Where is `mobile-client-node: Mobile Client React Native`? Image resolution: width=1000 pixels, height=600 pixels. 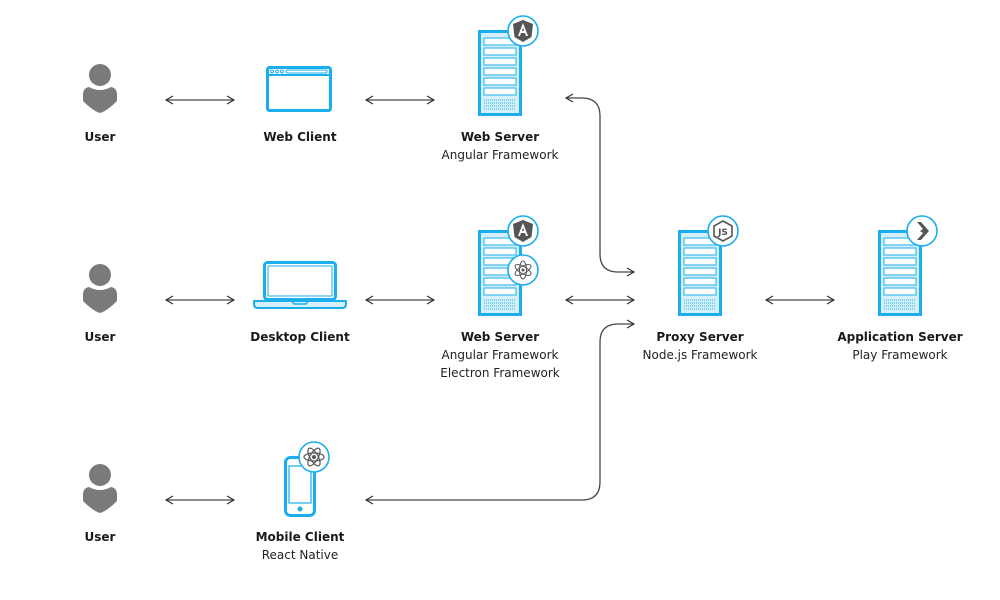 mobile-client-node: Mobile Client React Native is located at coordinates (300, 546).